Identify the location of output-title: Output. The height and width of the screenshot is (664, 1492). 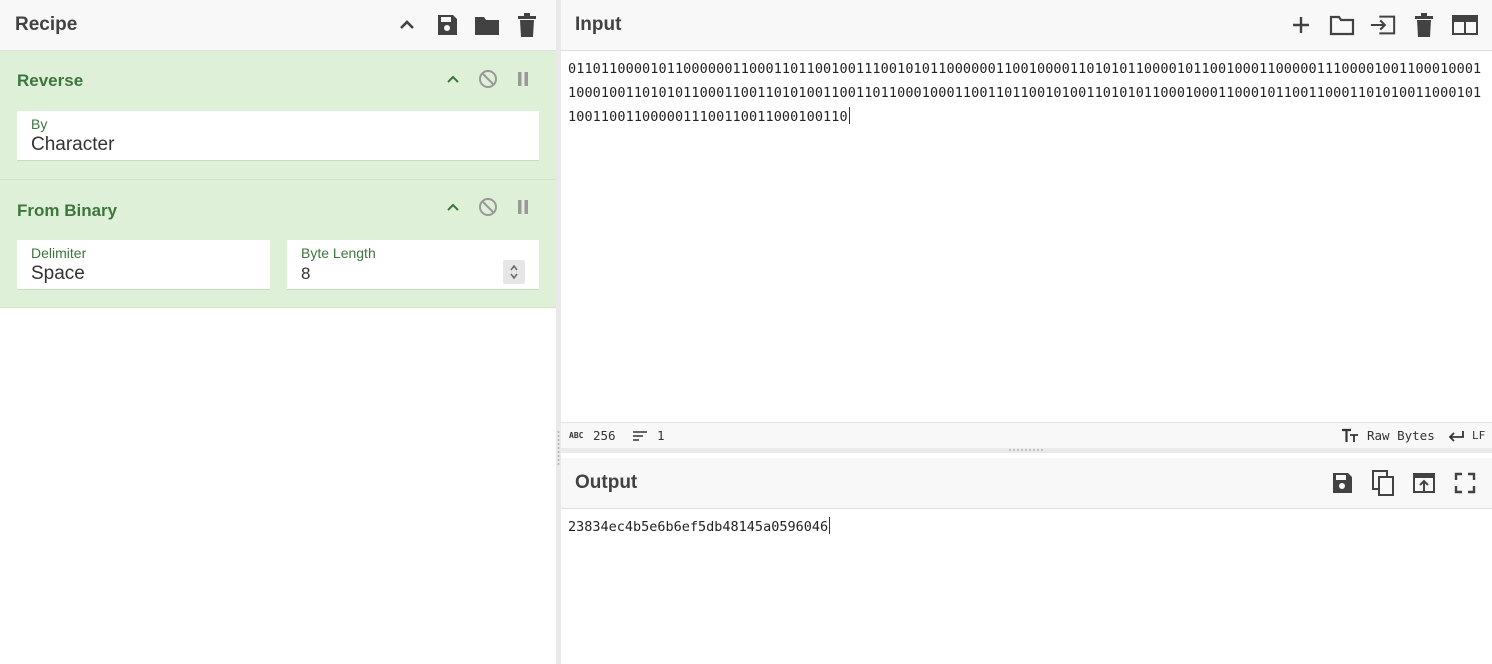
(606, 482).